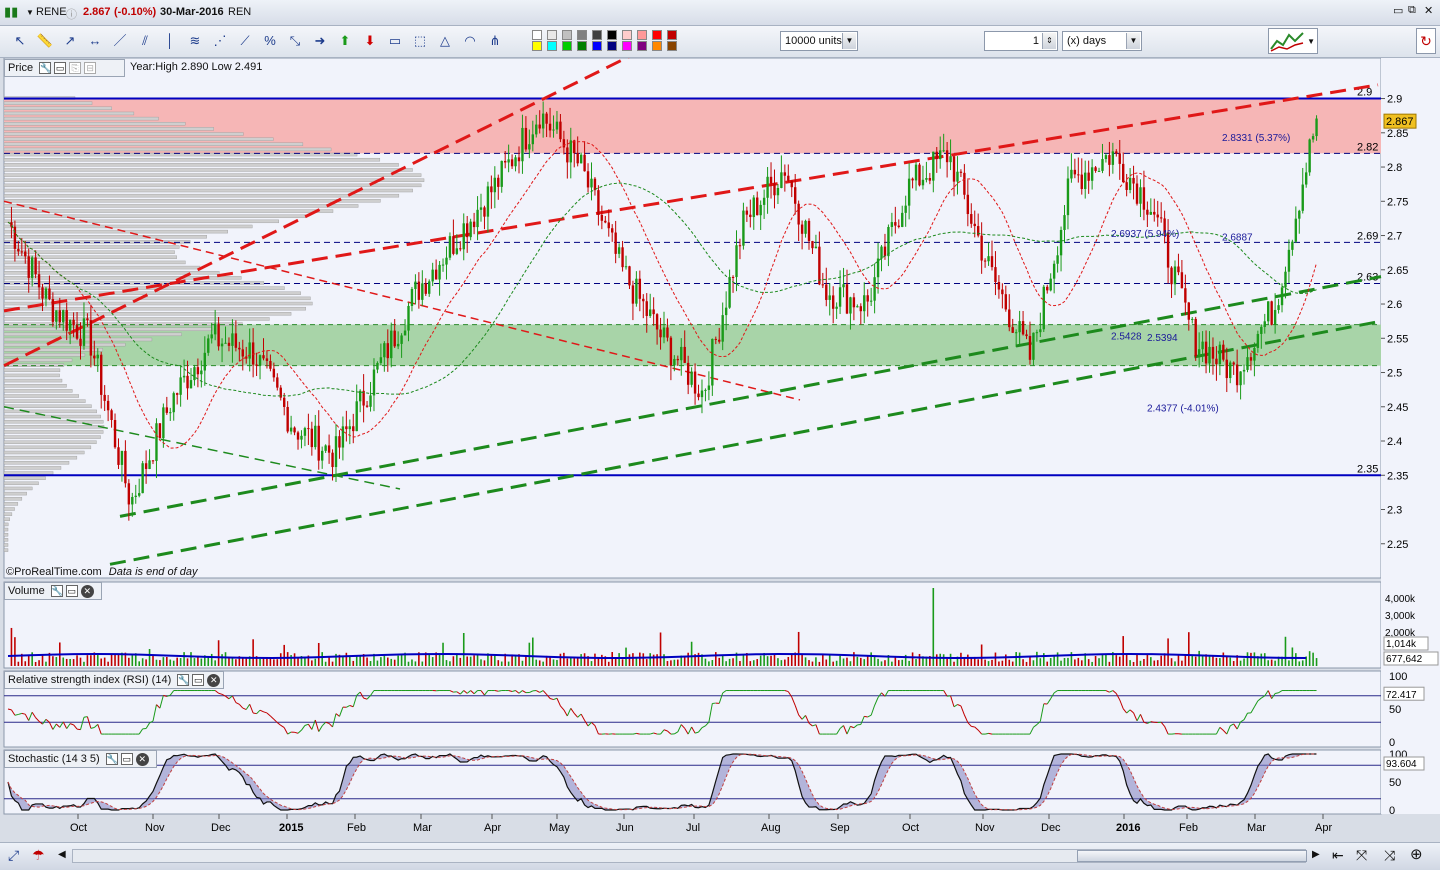  Describe the element at coordinates (62, 854) in the screenshot. I see `scroll-left-icon: ◀` at that location.